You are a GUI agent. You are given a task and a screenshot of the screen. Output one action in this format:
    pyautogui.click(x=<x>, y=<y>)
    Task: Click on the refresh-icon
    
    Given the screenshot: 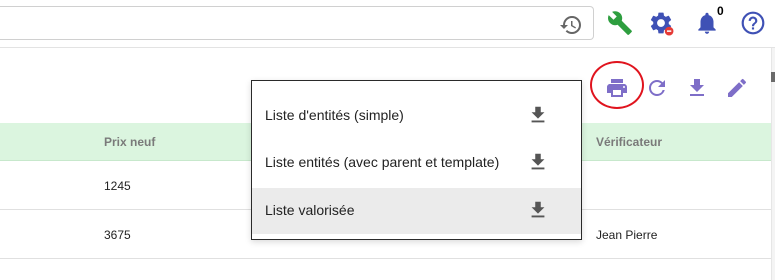 What is the action you would take?
    pyautogui.click(x=657, y=88)
    